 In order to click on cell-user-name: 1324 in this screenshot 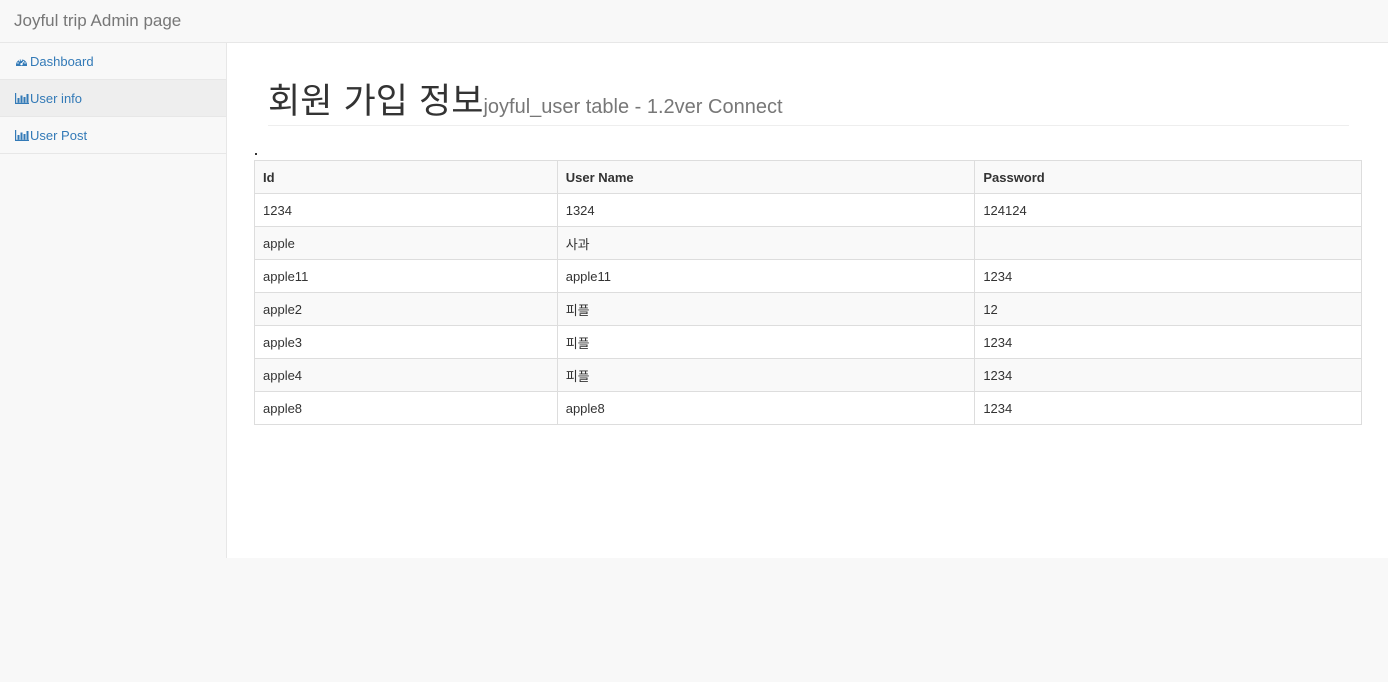, I will do `click(766, 210)`.